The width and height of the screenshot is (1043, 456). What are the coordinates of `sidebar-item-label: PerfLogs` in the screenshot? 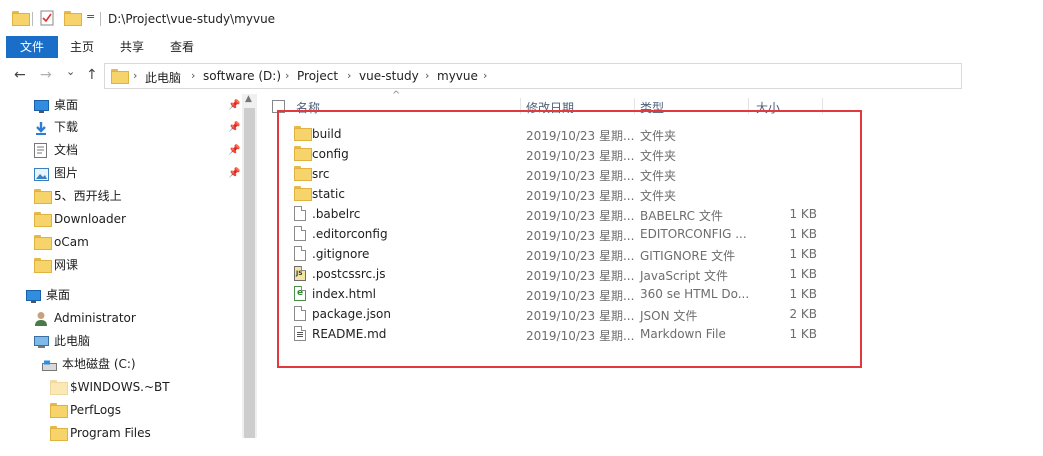 It's located at (96, 410).